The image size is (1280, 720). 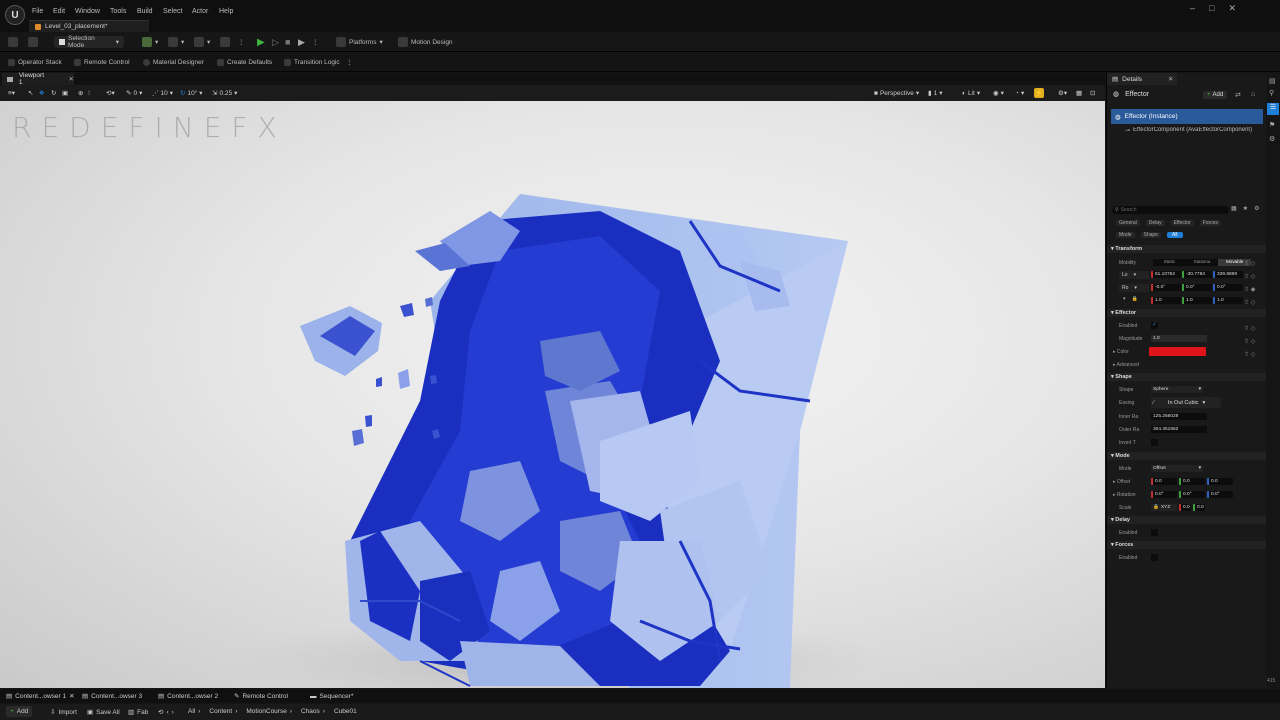 I want to click on offset-z-field: 0.0, so click(x=1220, y=481).